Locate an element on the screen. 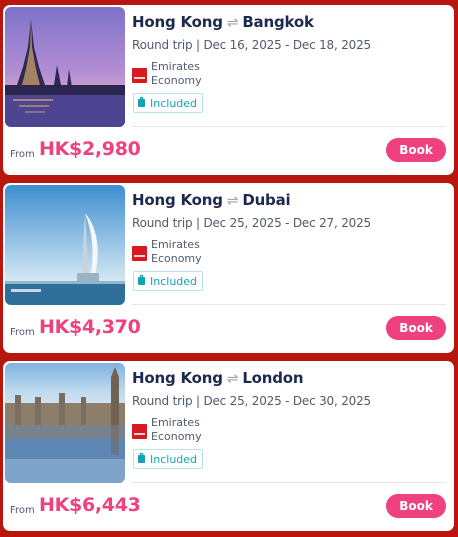 The height and width of the screenshot is (537, 458). price: HK$4,370 is located at coordinates (90, 327).